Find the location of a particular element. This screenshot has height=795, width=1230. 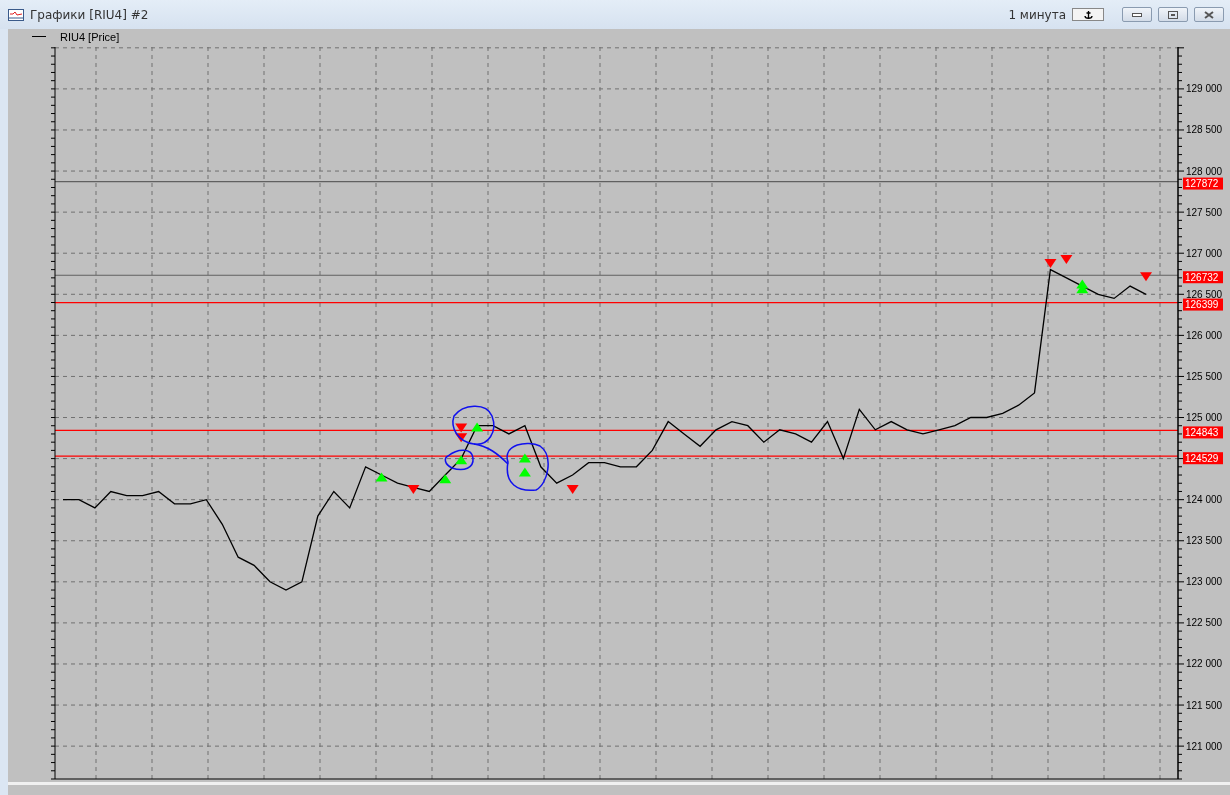

axis-tick-label: 125 000 is located at coordinates (1204, 417).